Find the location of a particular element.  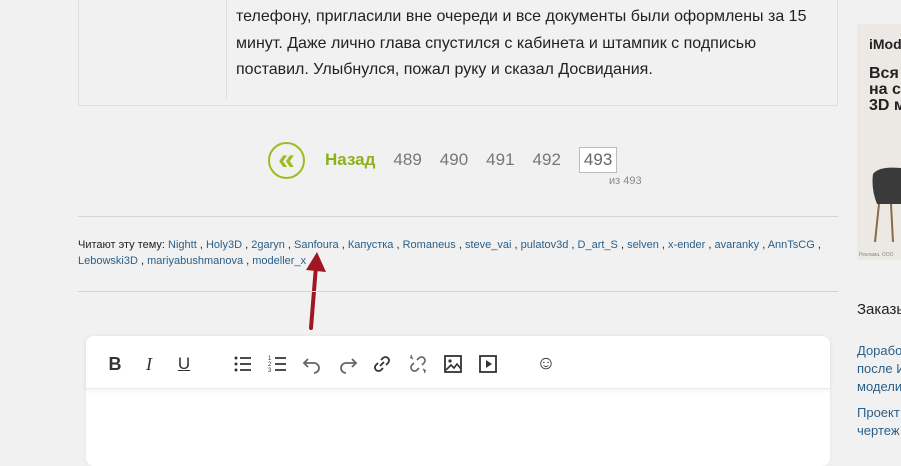

italic-button: I is located at coordinates (149, 364).